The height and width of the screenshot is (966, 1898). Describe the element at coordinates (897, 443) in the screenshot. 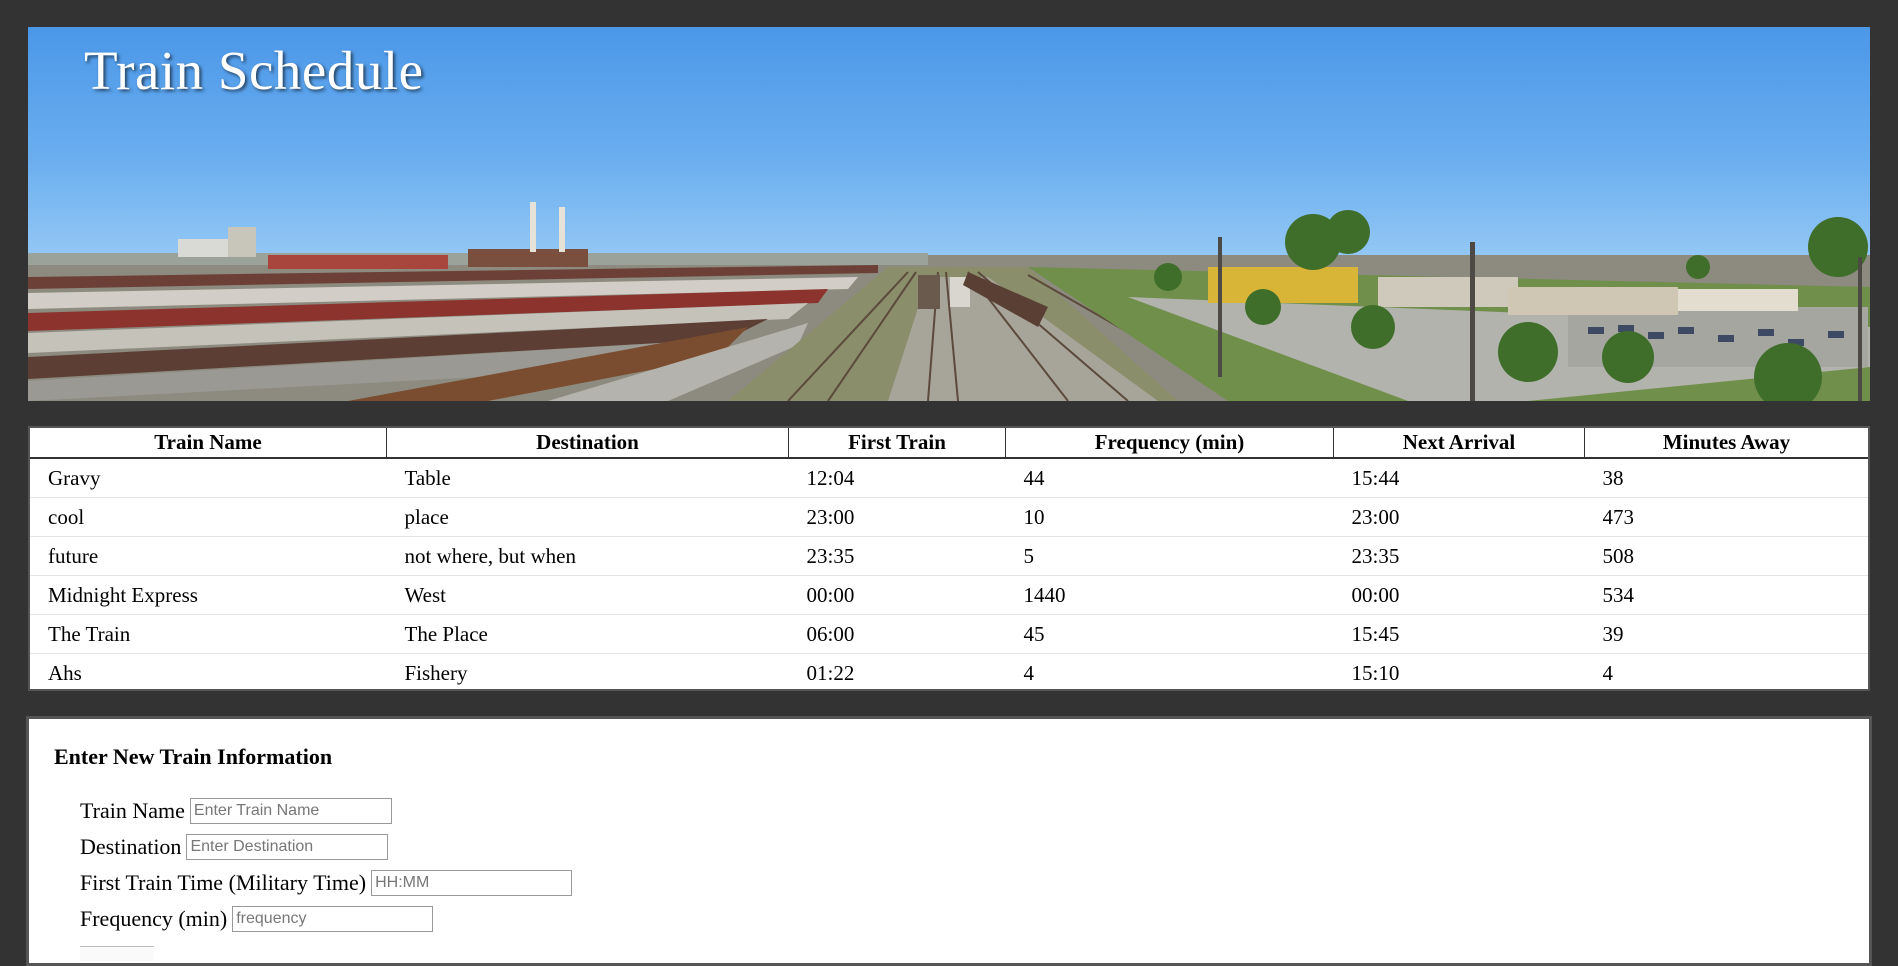

I see `column-header-first-train: First Train` at that location.